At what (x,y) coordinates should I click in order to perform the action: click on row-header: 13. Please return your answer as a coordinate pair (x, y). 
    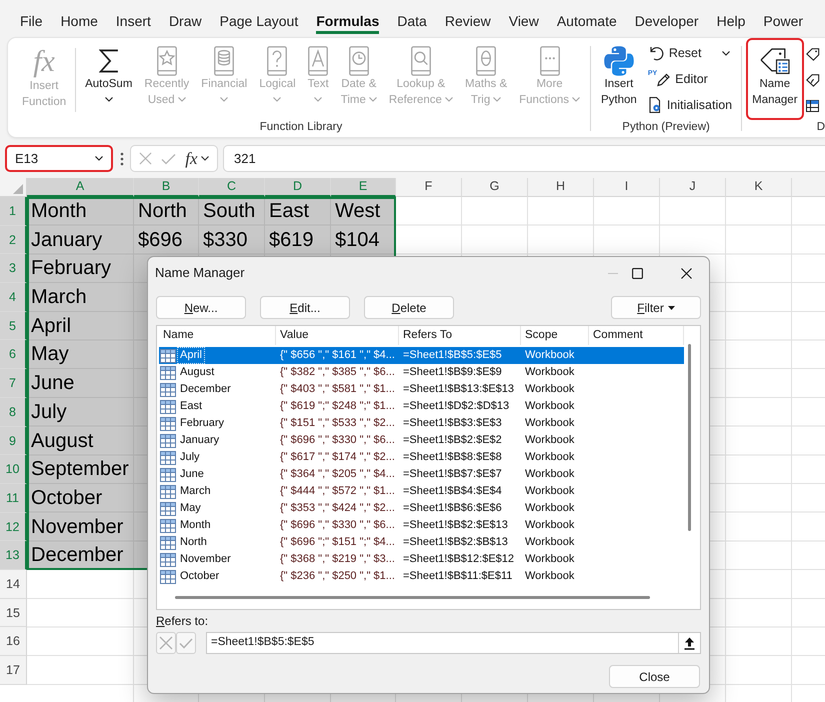
    Looking at the image, I should click on (13, 555).